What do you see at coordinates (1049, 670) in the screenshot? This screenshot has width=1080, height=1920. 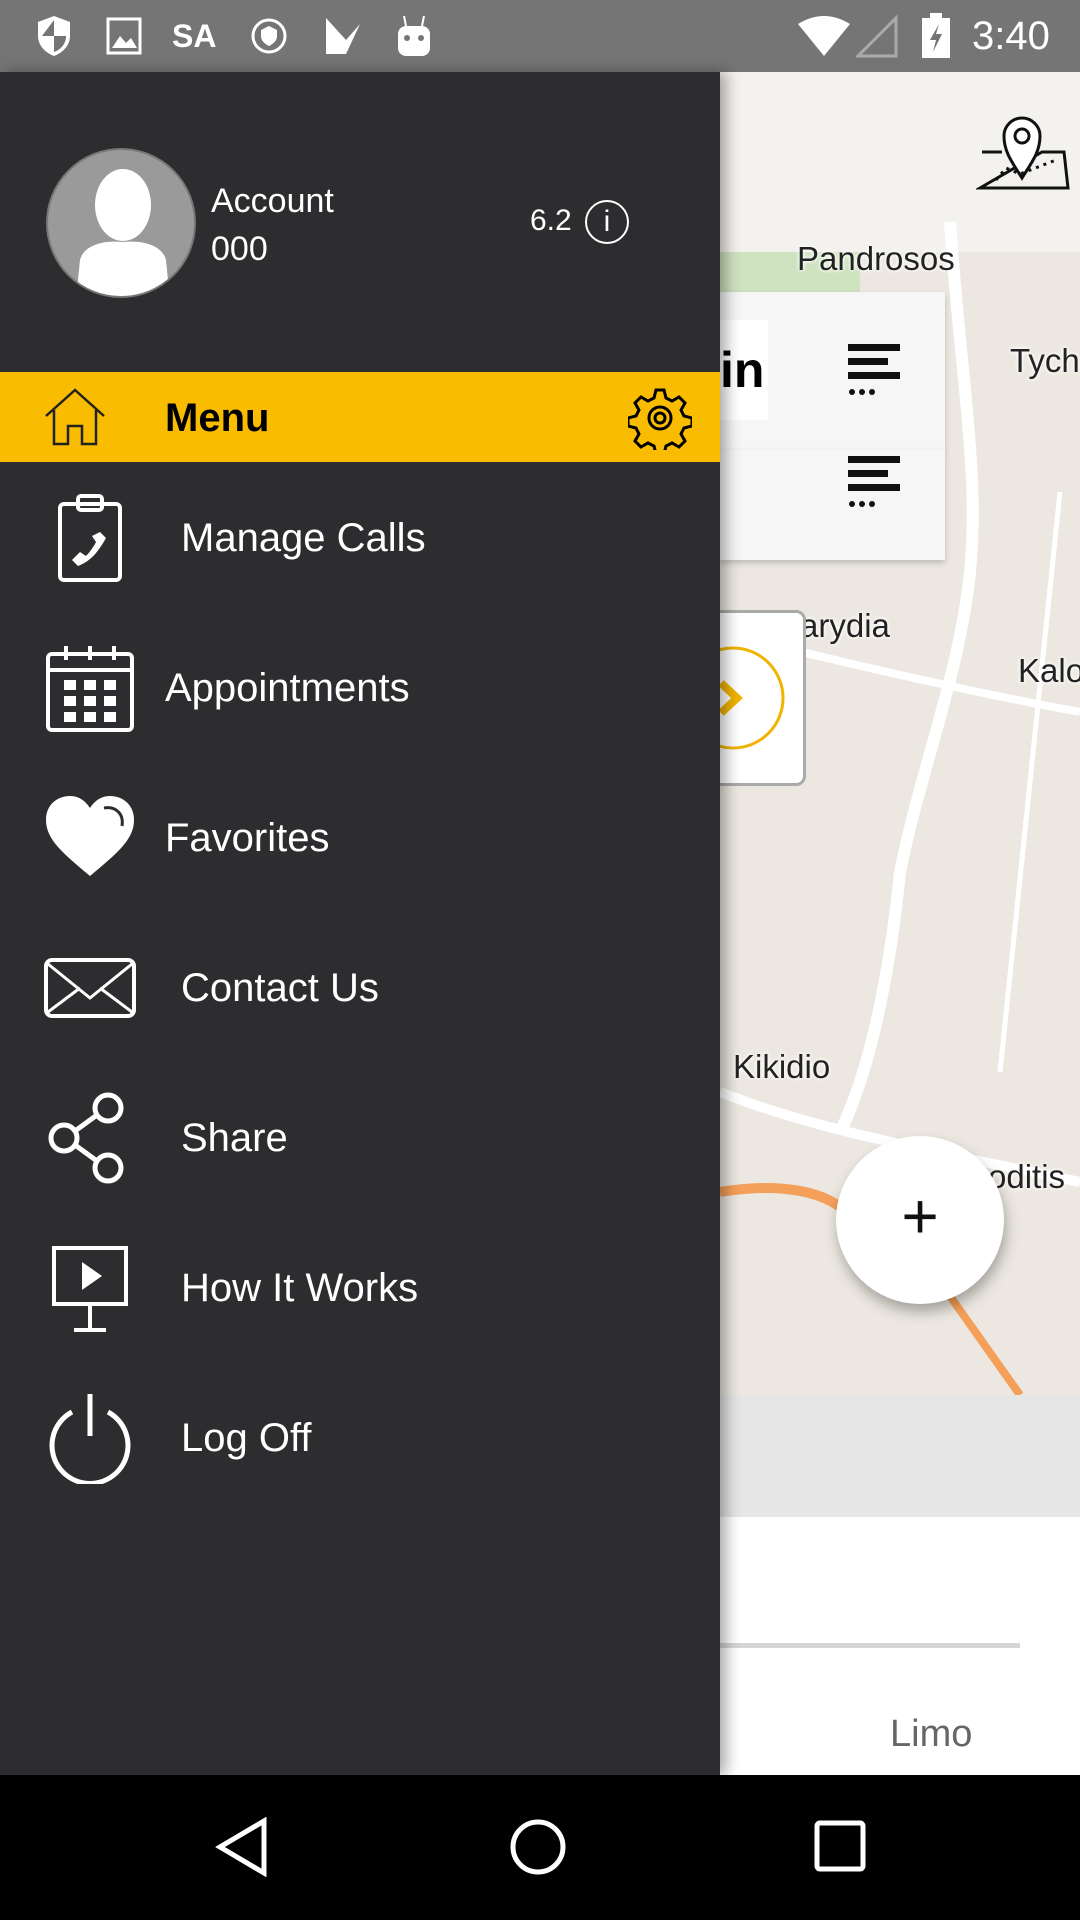 I see `map-label: Kalo` at bounding box center [1049, 670].